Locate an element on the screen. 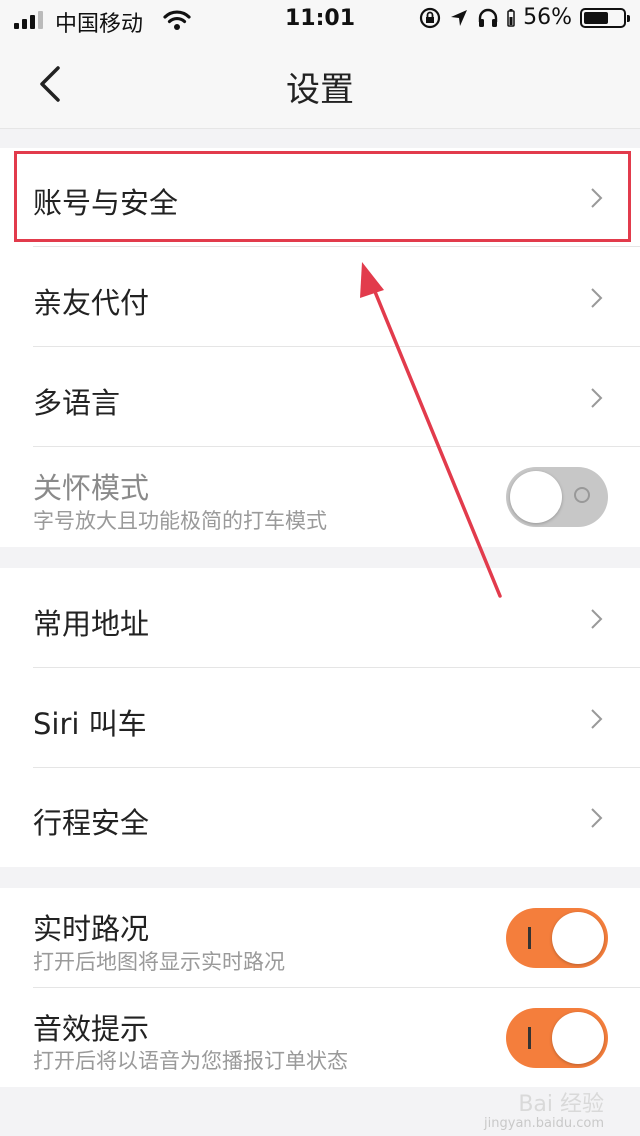  settings-item-label: 多语言 is located at coordinates (77, 403).